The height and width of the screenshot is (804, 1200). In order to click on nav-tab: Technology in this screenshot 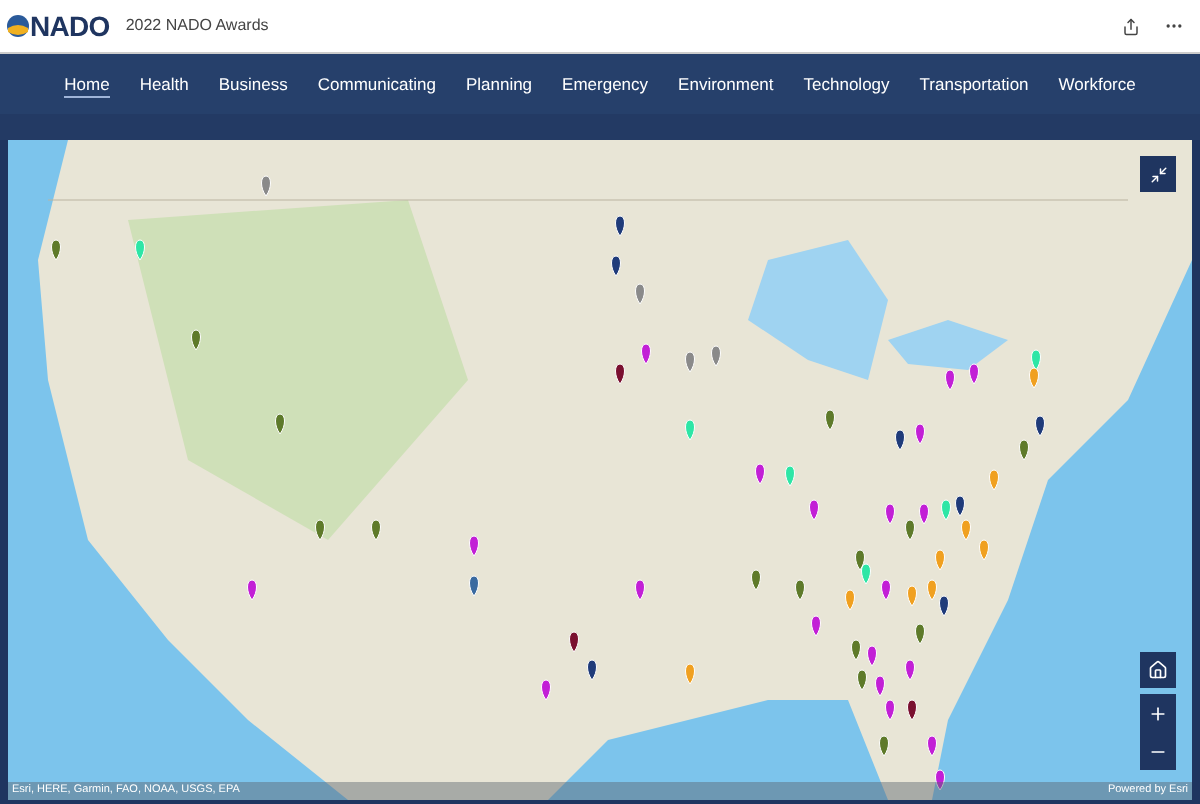, I will do `click(846, 84)`.